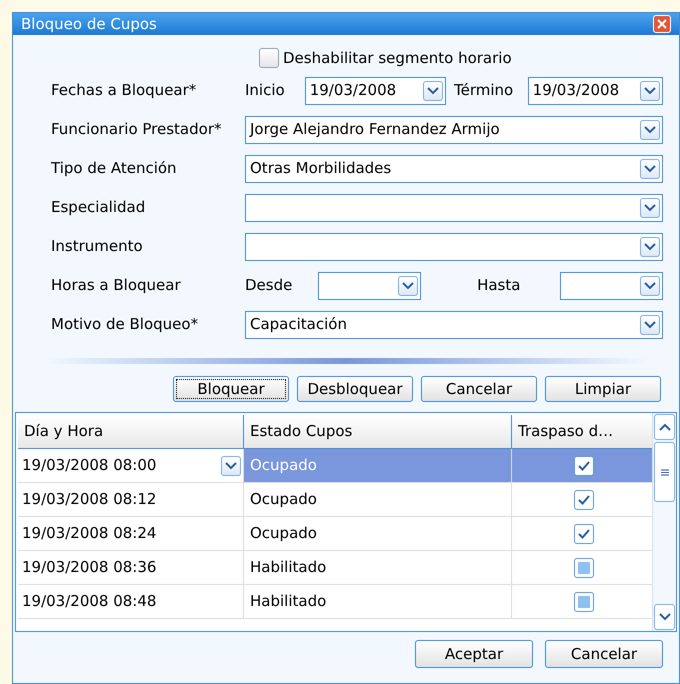 The width and height of the screenshot is (680, 684). What do you see at coordinates (231, 389) in the screenshot?
I see `action-button: Bloquear` at bounding box center [231, 389].